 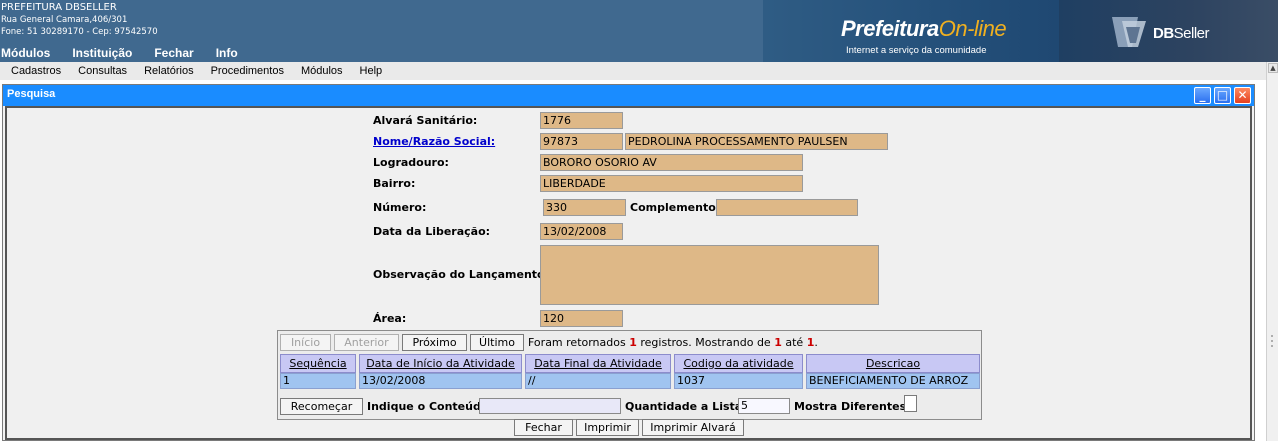 I want to click on header-data-inicio: Data de Início da Atividade, so click(x=440, y=363).